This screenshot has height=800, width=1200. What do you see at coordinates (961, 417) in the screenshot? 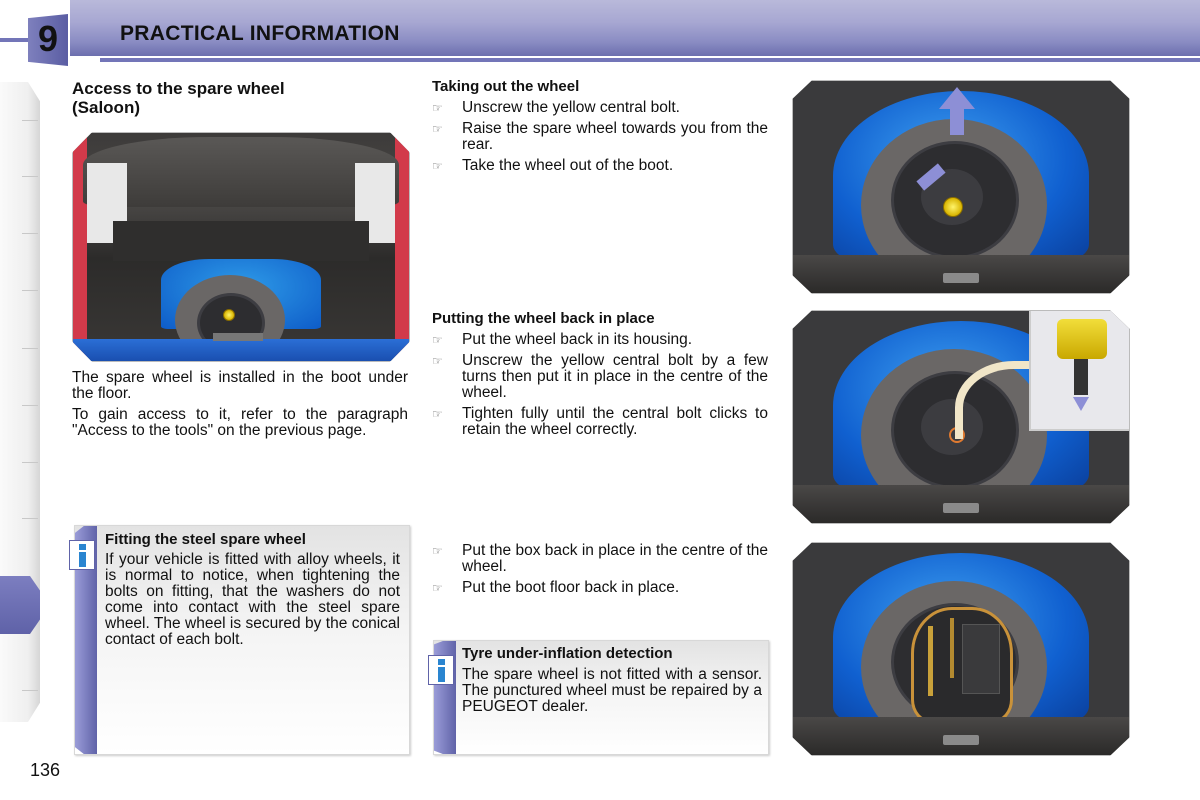
I see `photo-putting-back-wheel` at bounding box center [961, 417].